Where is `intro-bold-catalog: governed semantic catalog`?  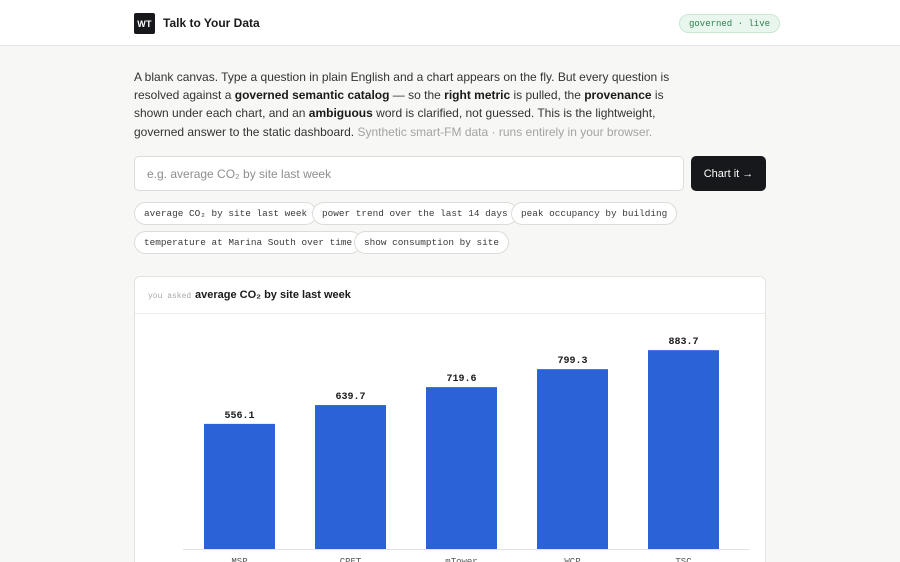
intro-bold-catalog: governed semantic catalog is located at coordinates (312, 95).